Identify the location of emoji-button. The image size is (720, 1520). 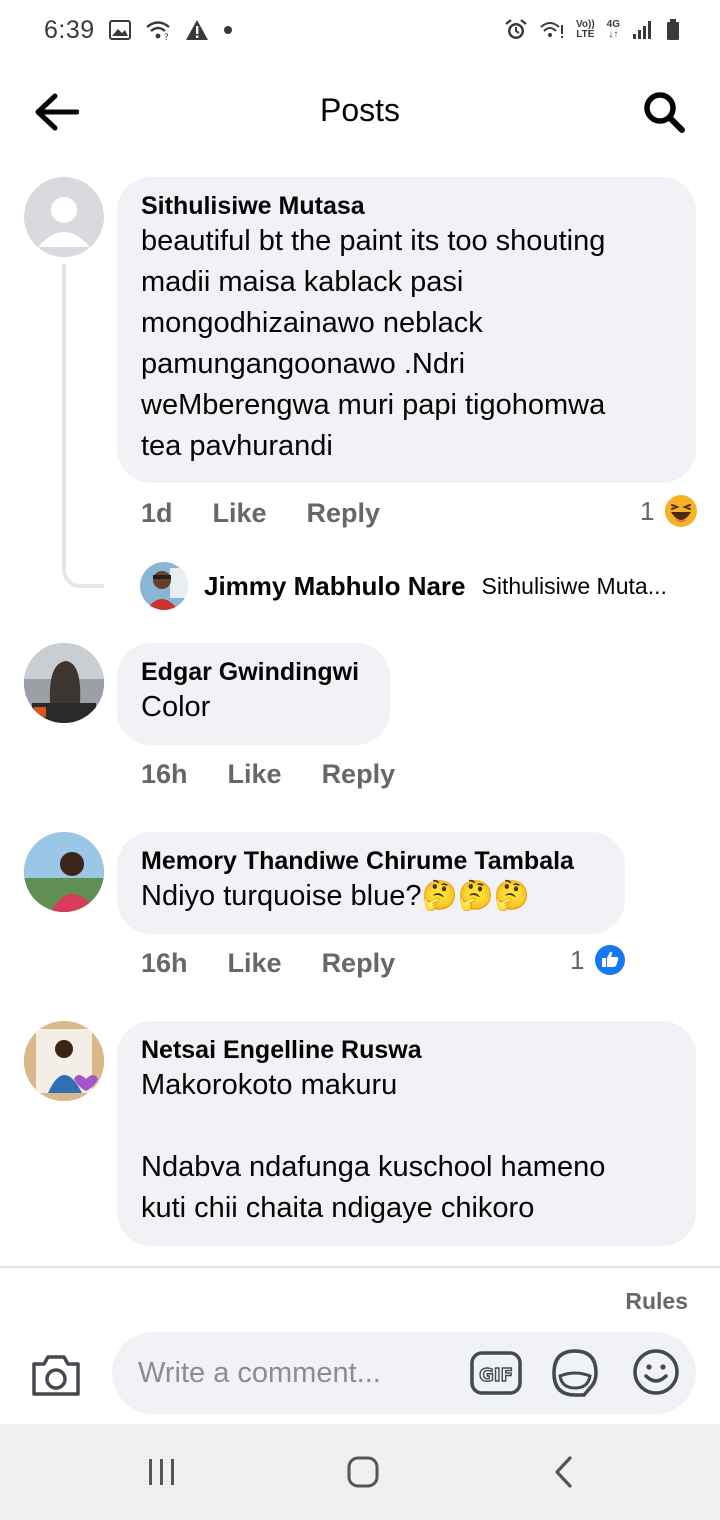
(656, 1372).